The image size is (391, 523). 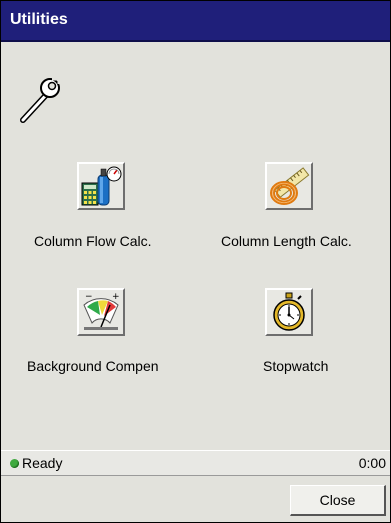 I want to click on footer: Close, so click(x=195, y=499).